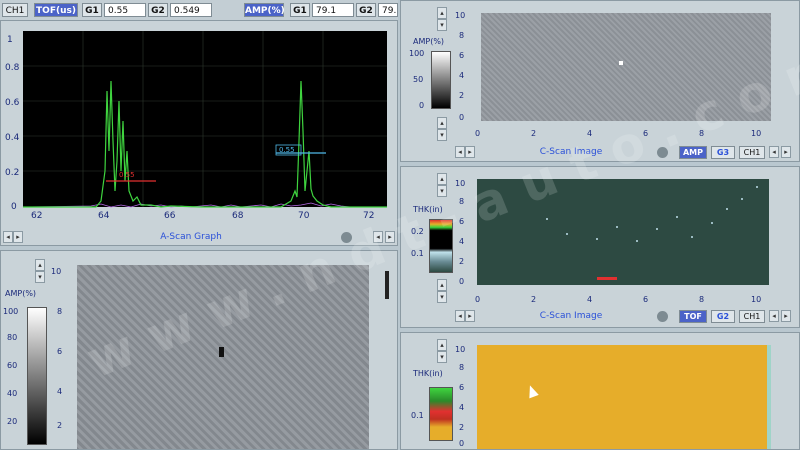  What do you see at coordinates (388, 10) in the screenshot?
I see `amp-g2-field: 79.` at bounding box center [388, 10].